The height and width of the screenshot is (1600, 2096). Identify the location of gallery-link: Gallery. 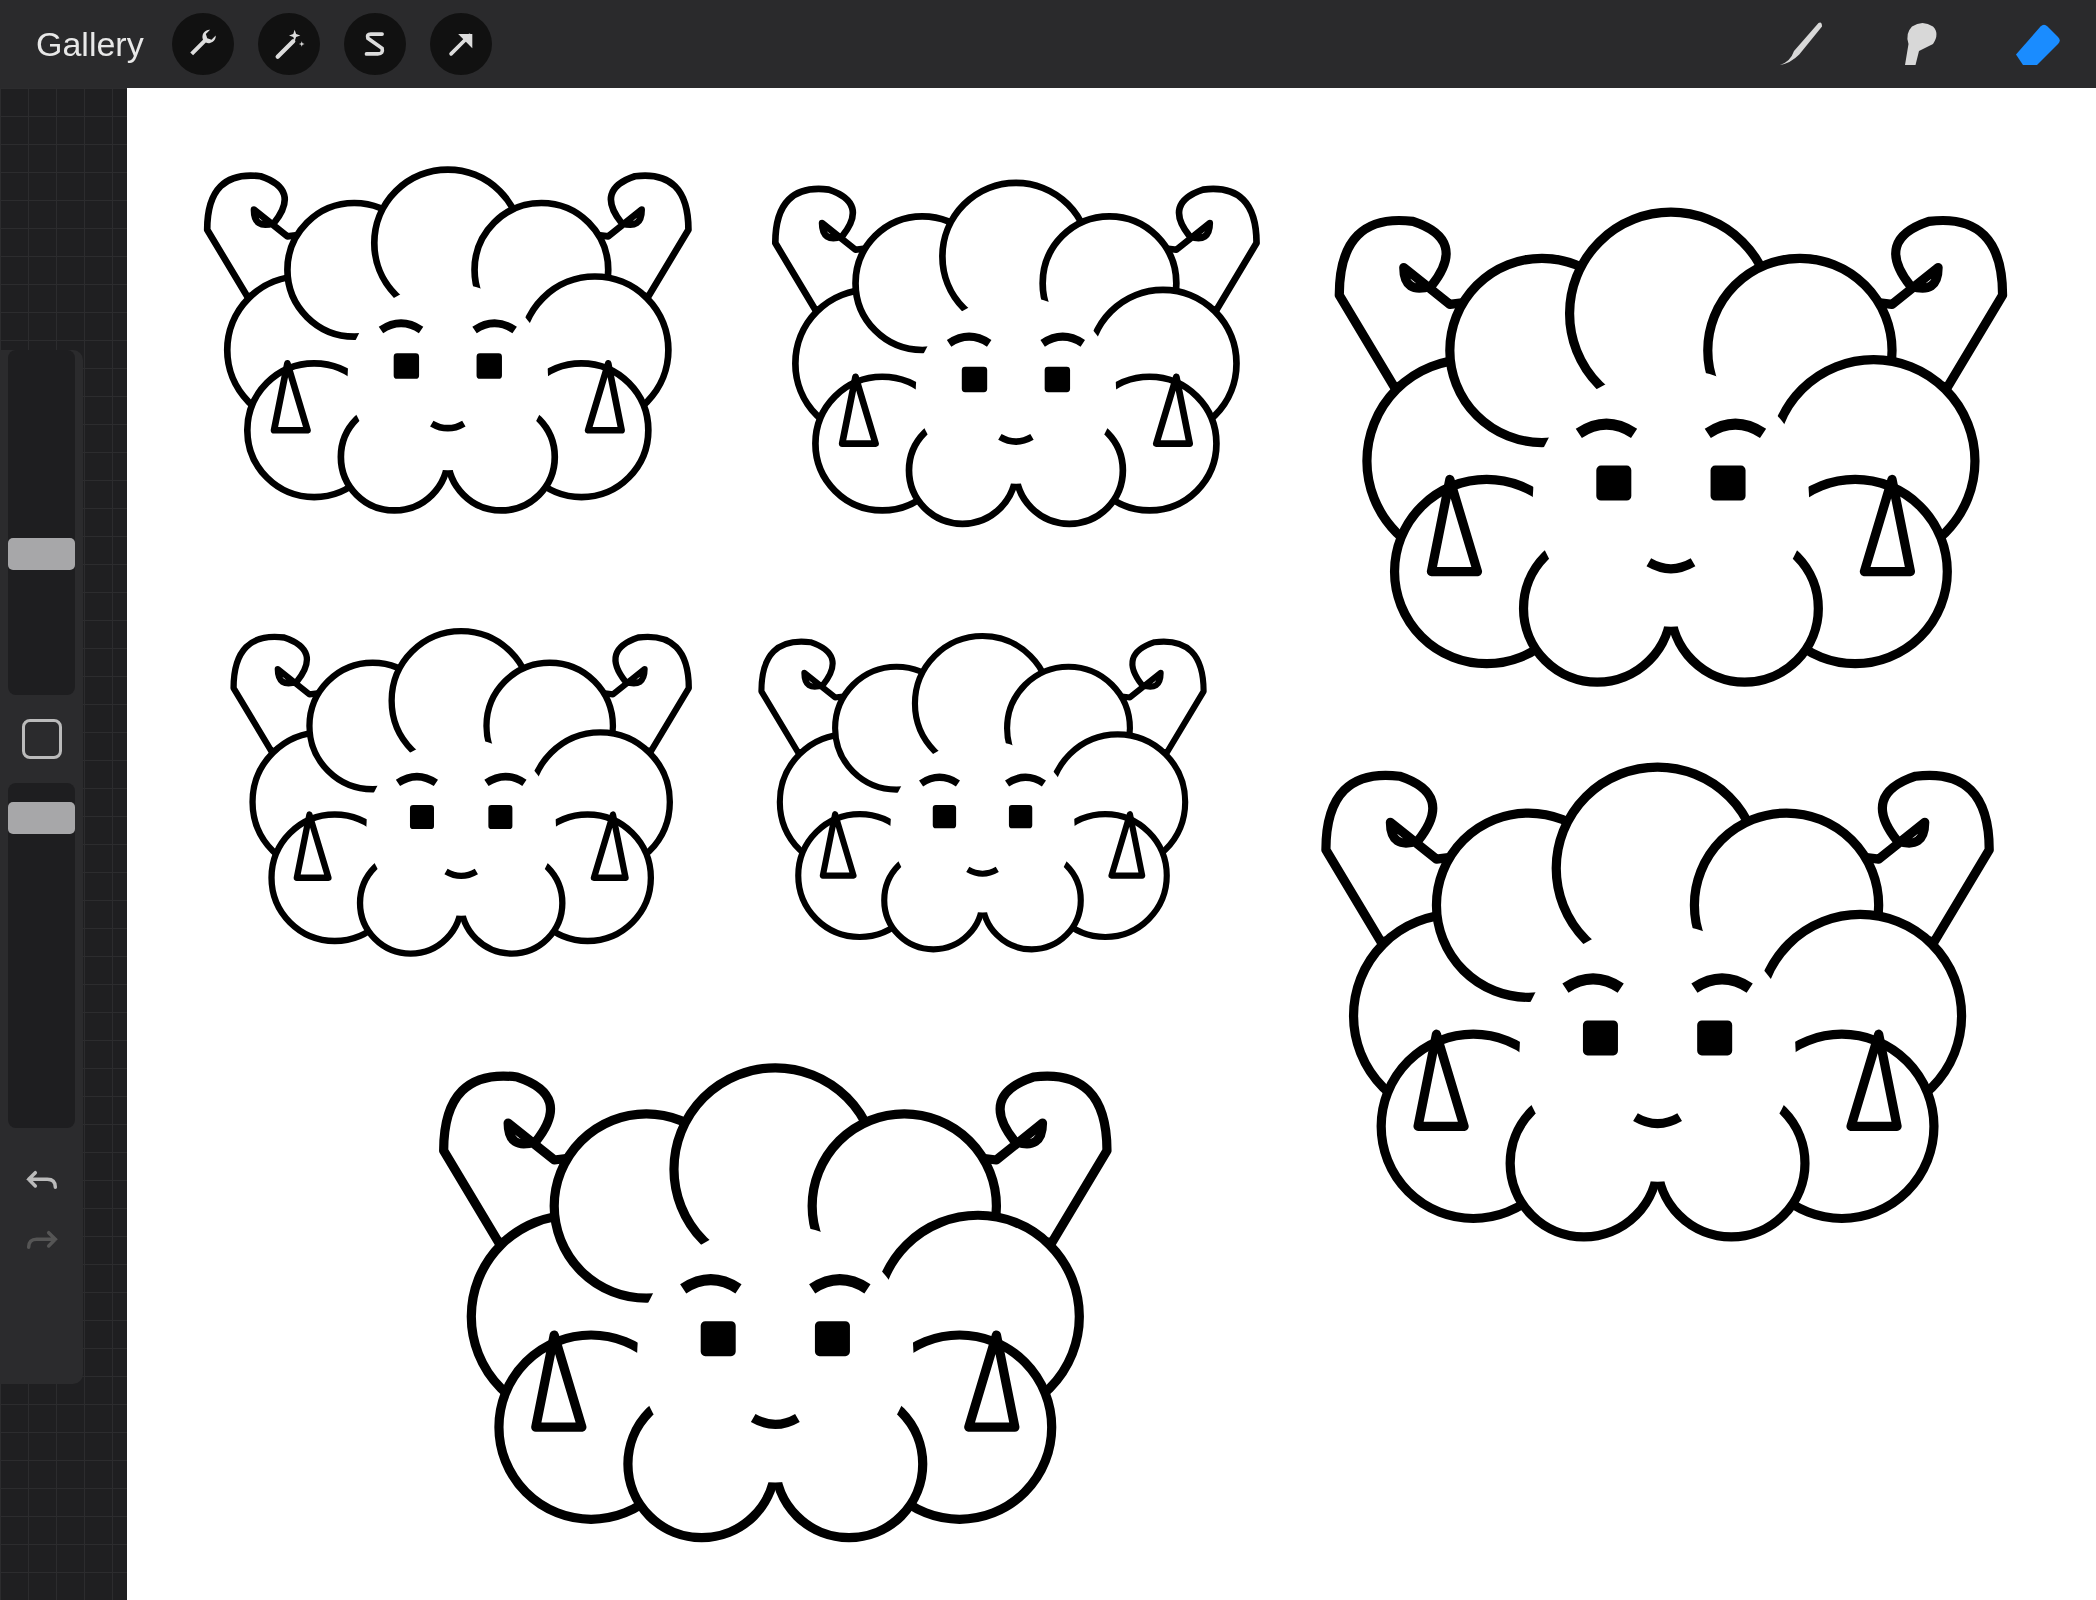
(82, 44).